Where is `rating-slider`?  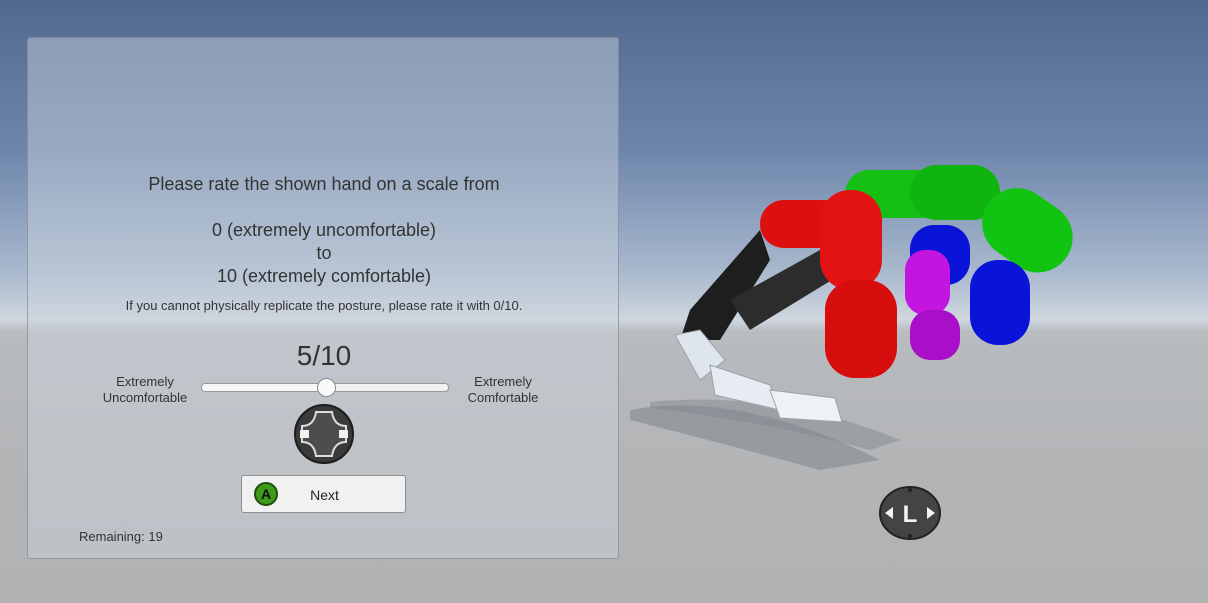
rating-slider is located at coordinates (325, 387).